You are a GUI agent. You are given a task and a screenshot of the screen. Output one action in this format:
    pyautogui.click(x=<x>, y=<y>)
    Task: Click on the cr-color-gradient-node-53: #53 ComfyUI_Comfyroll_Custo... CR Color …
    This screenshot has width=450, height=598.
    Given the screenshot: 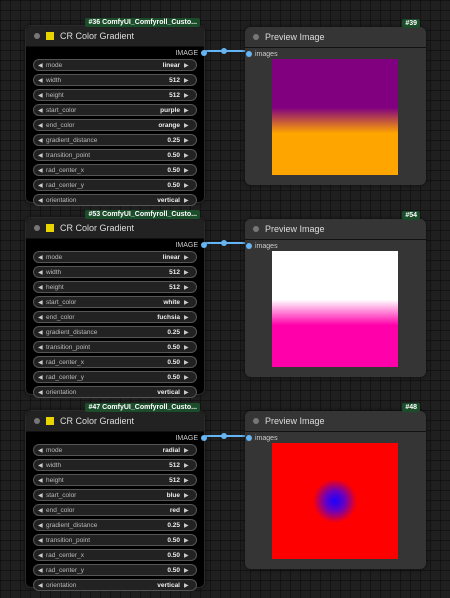 What is the action you would take?
    pyautogui.click(x=116, y=304)
    